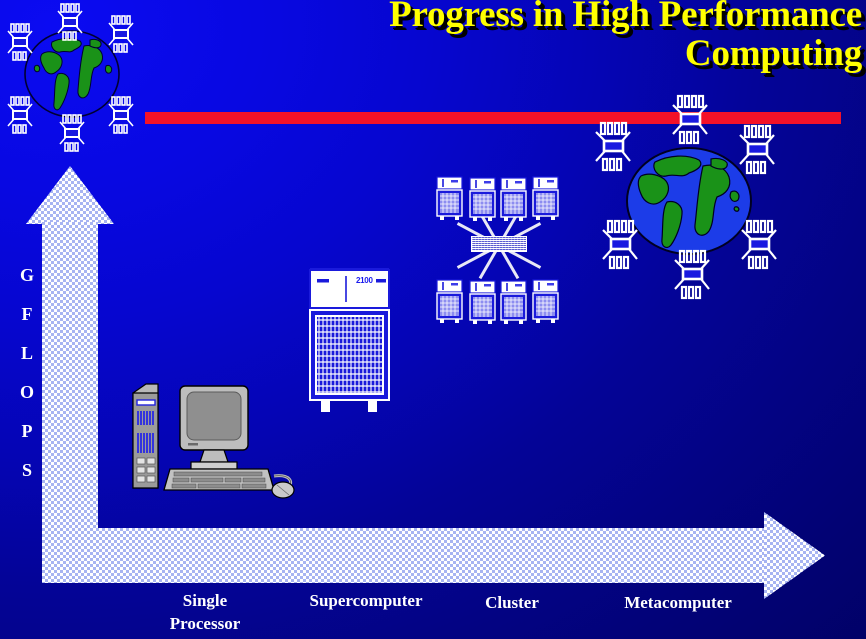  I want to click on supercomputer-icon: 2100, so click(350, 344).